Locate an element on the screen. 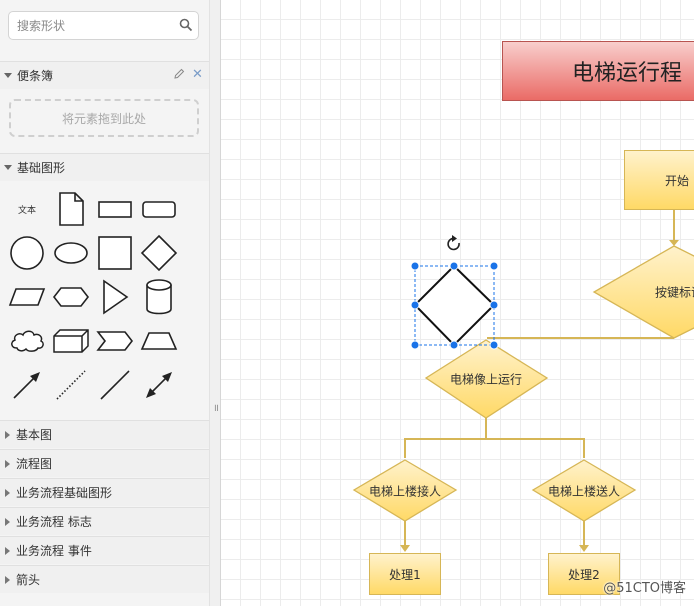 This screenshot has height=606, width=694. start-node: 开始 is located at coordinates (659, 180).